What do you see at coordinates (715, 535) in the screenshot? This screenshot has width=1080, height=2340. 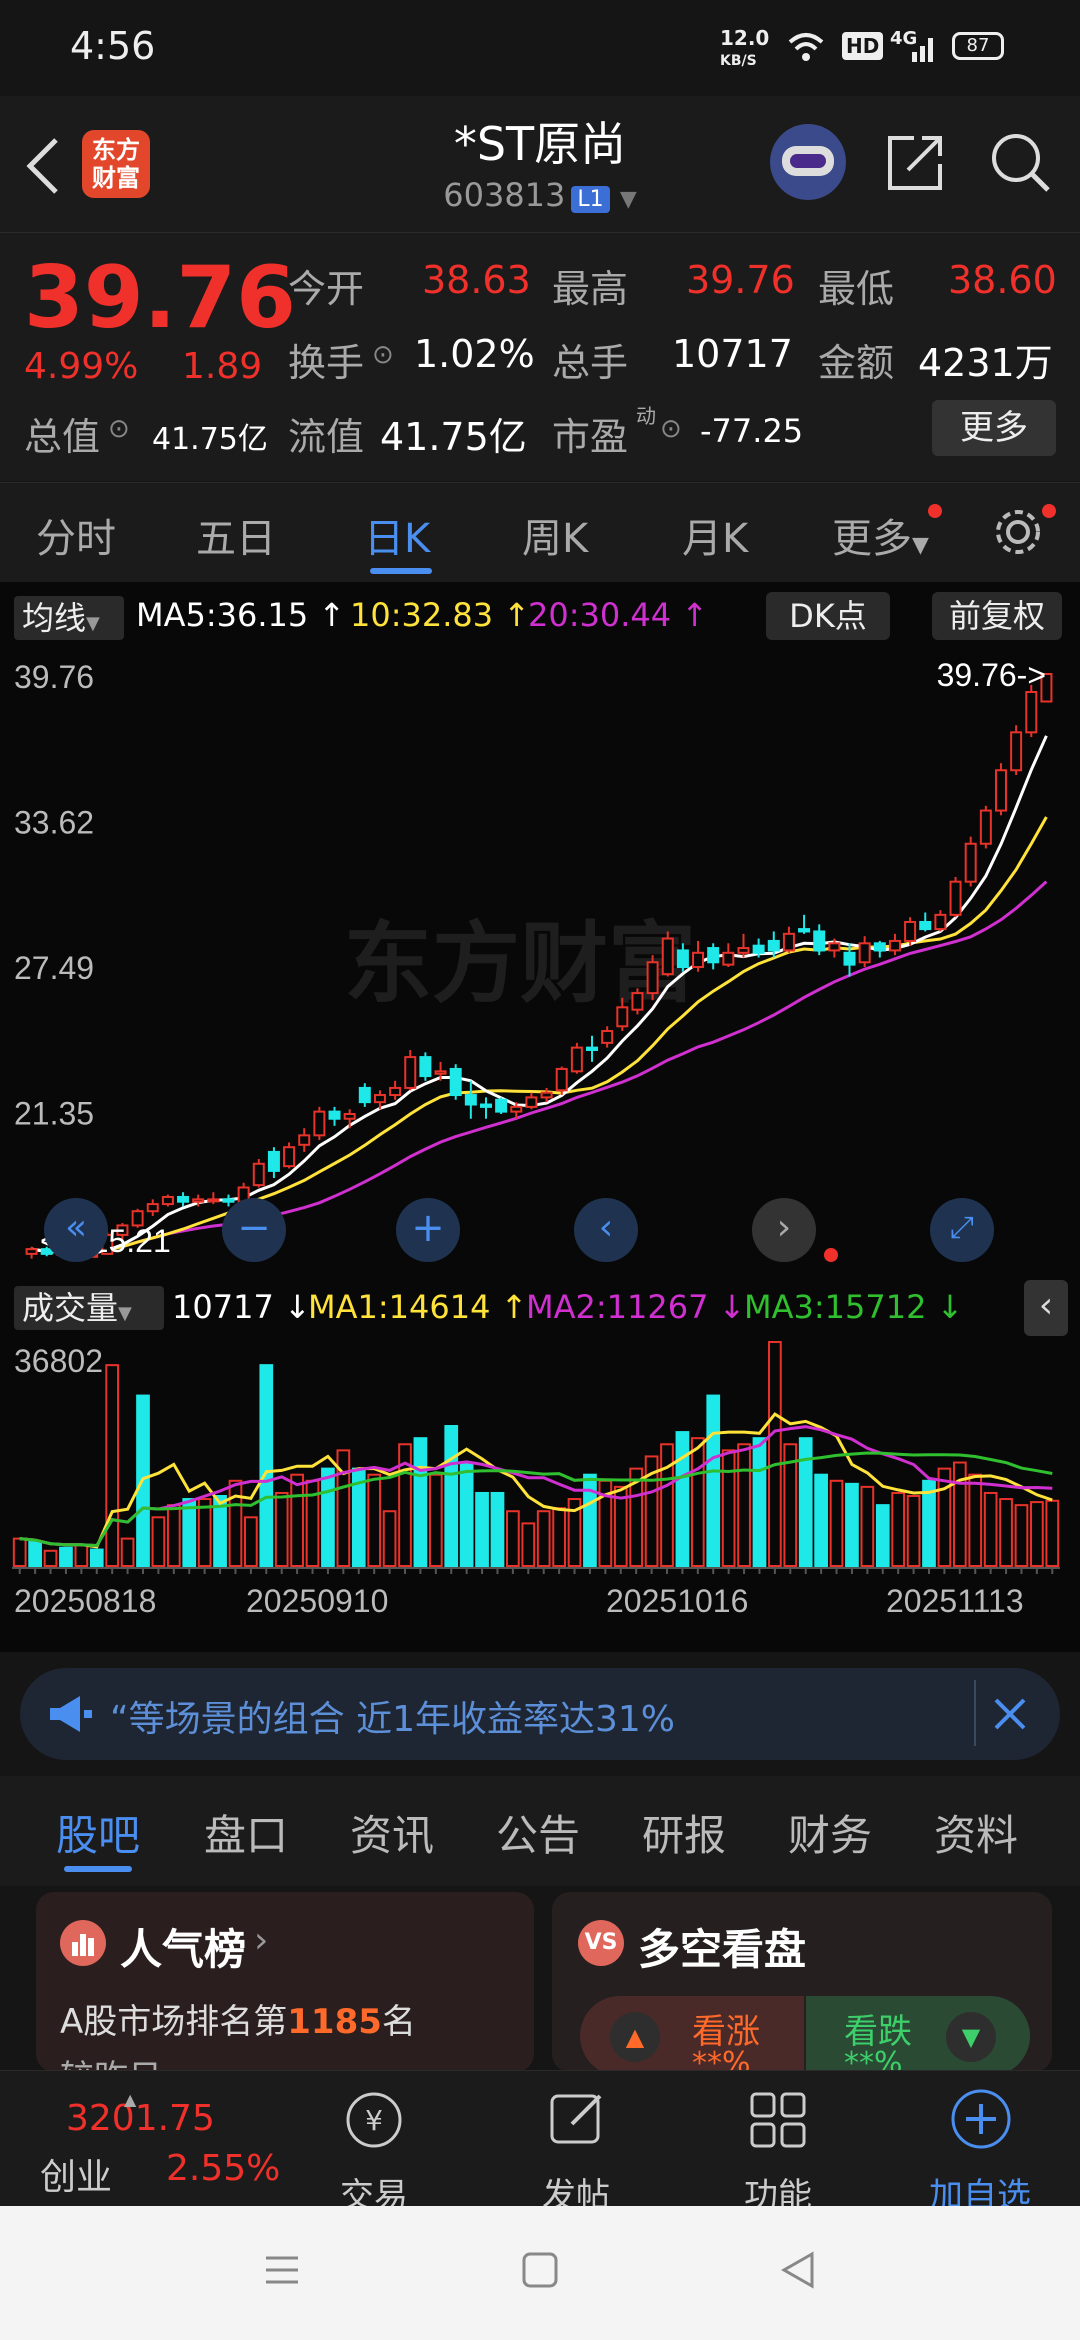 I see `tab-monthly-k: 月K` at bounding box center [715, 535].